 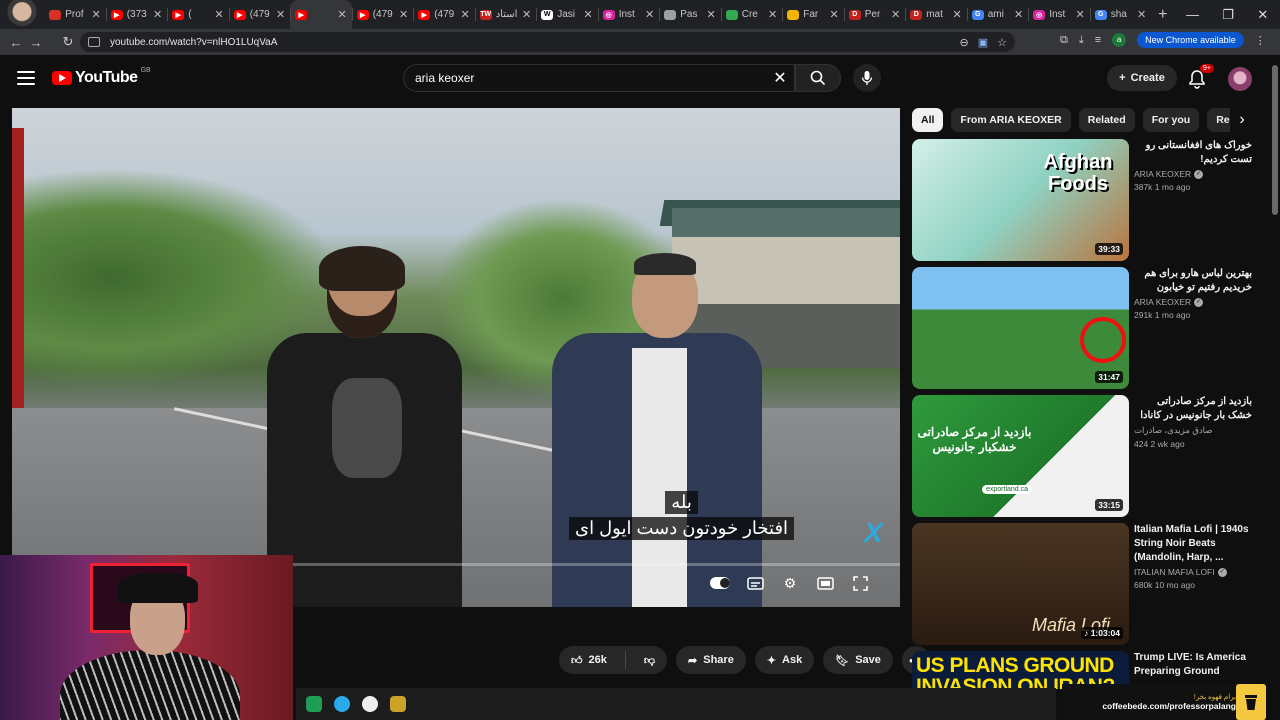 What do you see at coordinates (790, 583) in the screenshot?
I see `settings-button: ⚙` at bounding box center [790, 583].